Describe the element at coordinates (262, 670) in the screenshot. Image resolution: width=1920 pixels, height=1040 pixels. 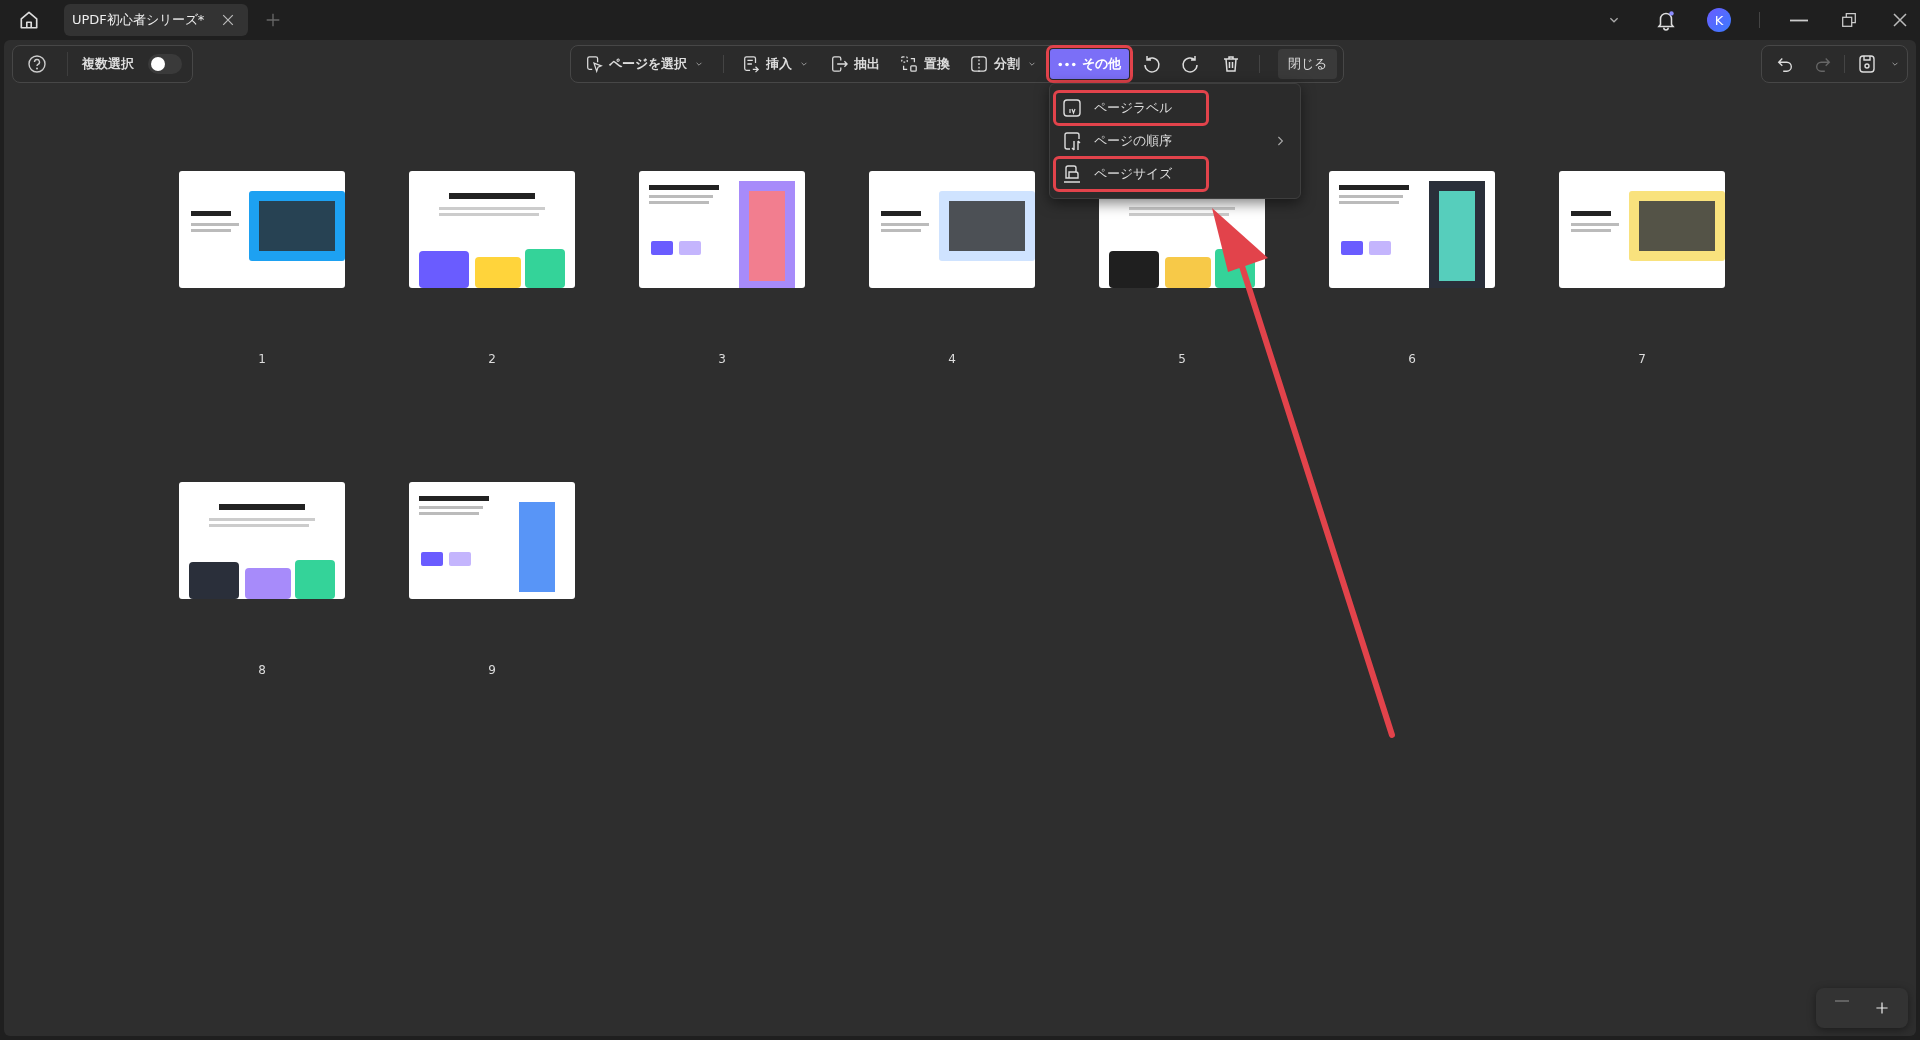
I see `page-number: 8` at that location.